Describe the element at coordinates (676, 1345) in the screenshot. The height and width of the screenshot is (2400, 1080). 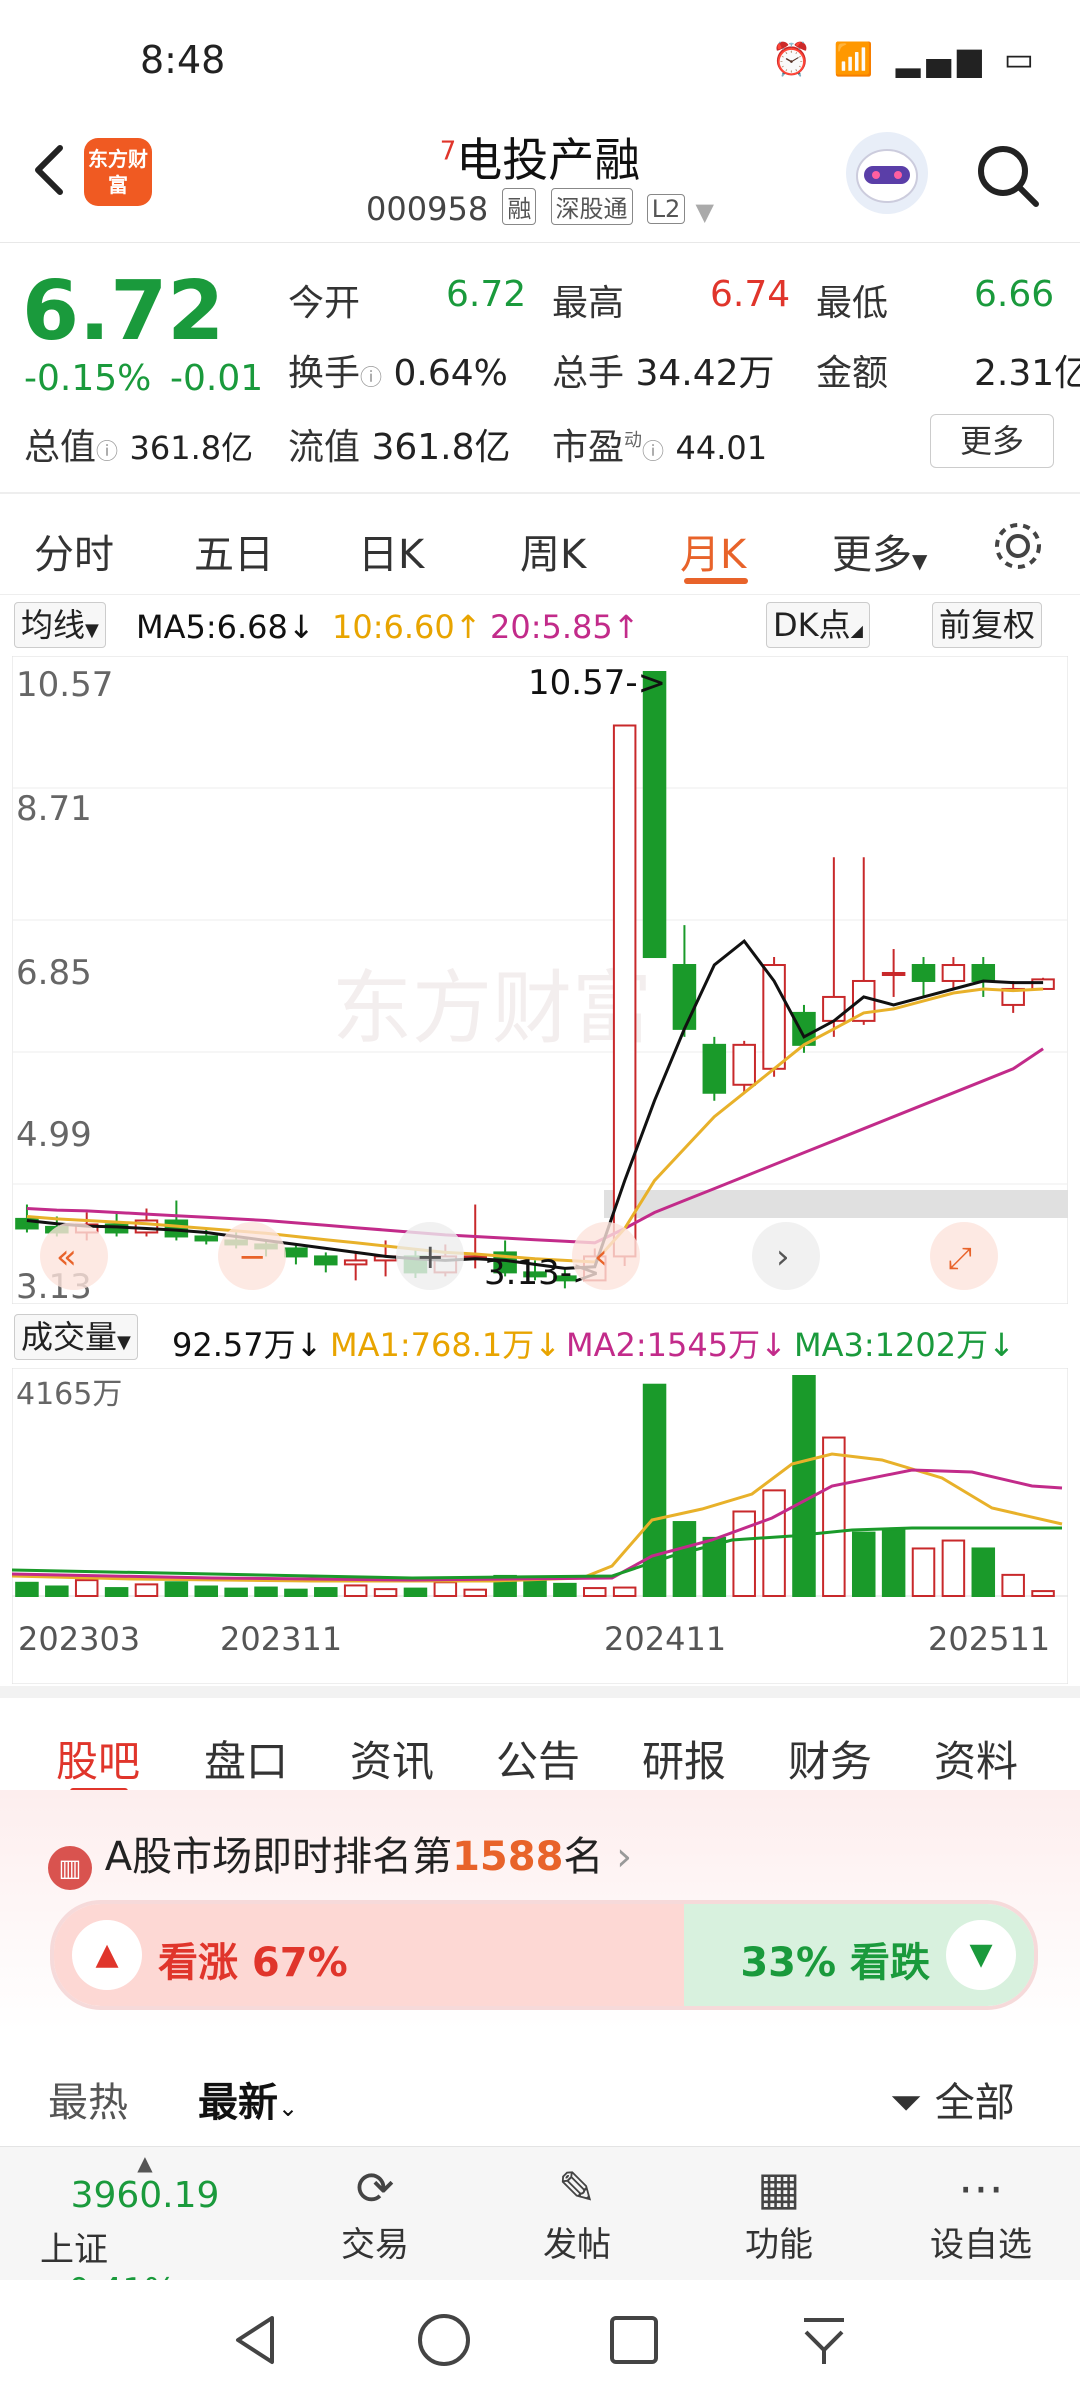
I see `vol-ma2-label: MA2:1545万↓` at that location.